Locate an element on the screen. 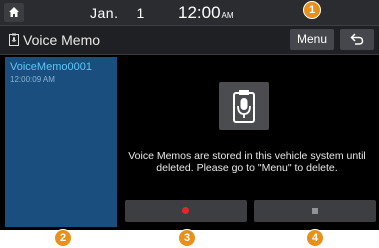 This screenshot has height=248, width=379. memo-name: VoiceMemo0001 is located at coordinates (51, 67).